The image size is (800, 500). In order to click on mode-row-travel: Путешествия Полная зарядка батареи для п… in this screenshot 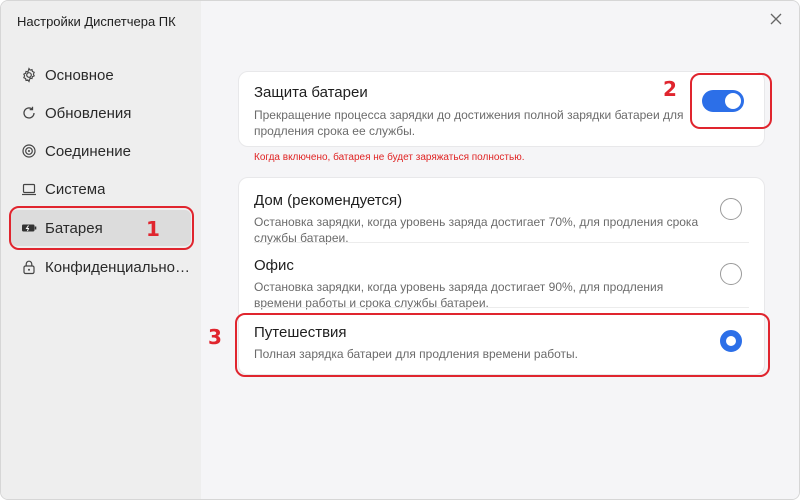, I will do `click(502, 344)`.